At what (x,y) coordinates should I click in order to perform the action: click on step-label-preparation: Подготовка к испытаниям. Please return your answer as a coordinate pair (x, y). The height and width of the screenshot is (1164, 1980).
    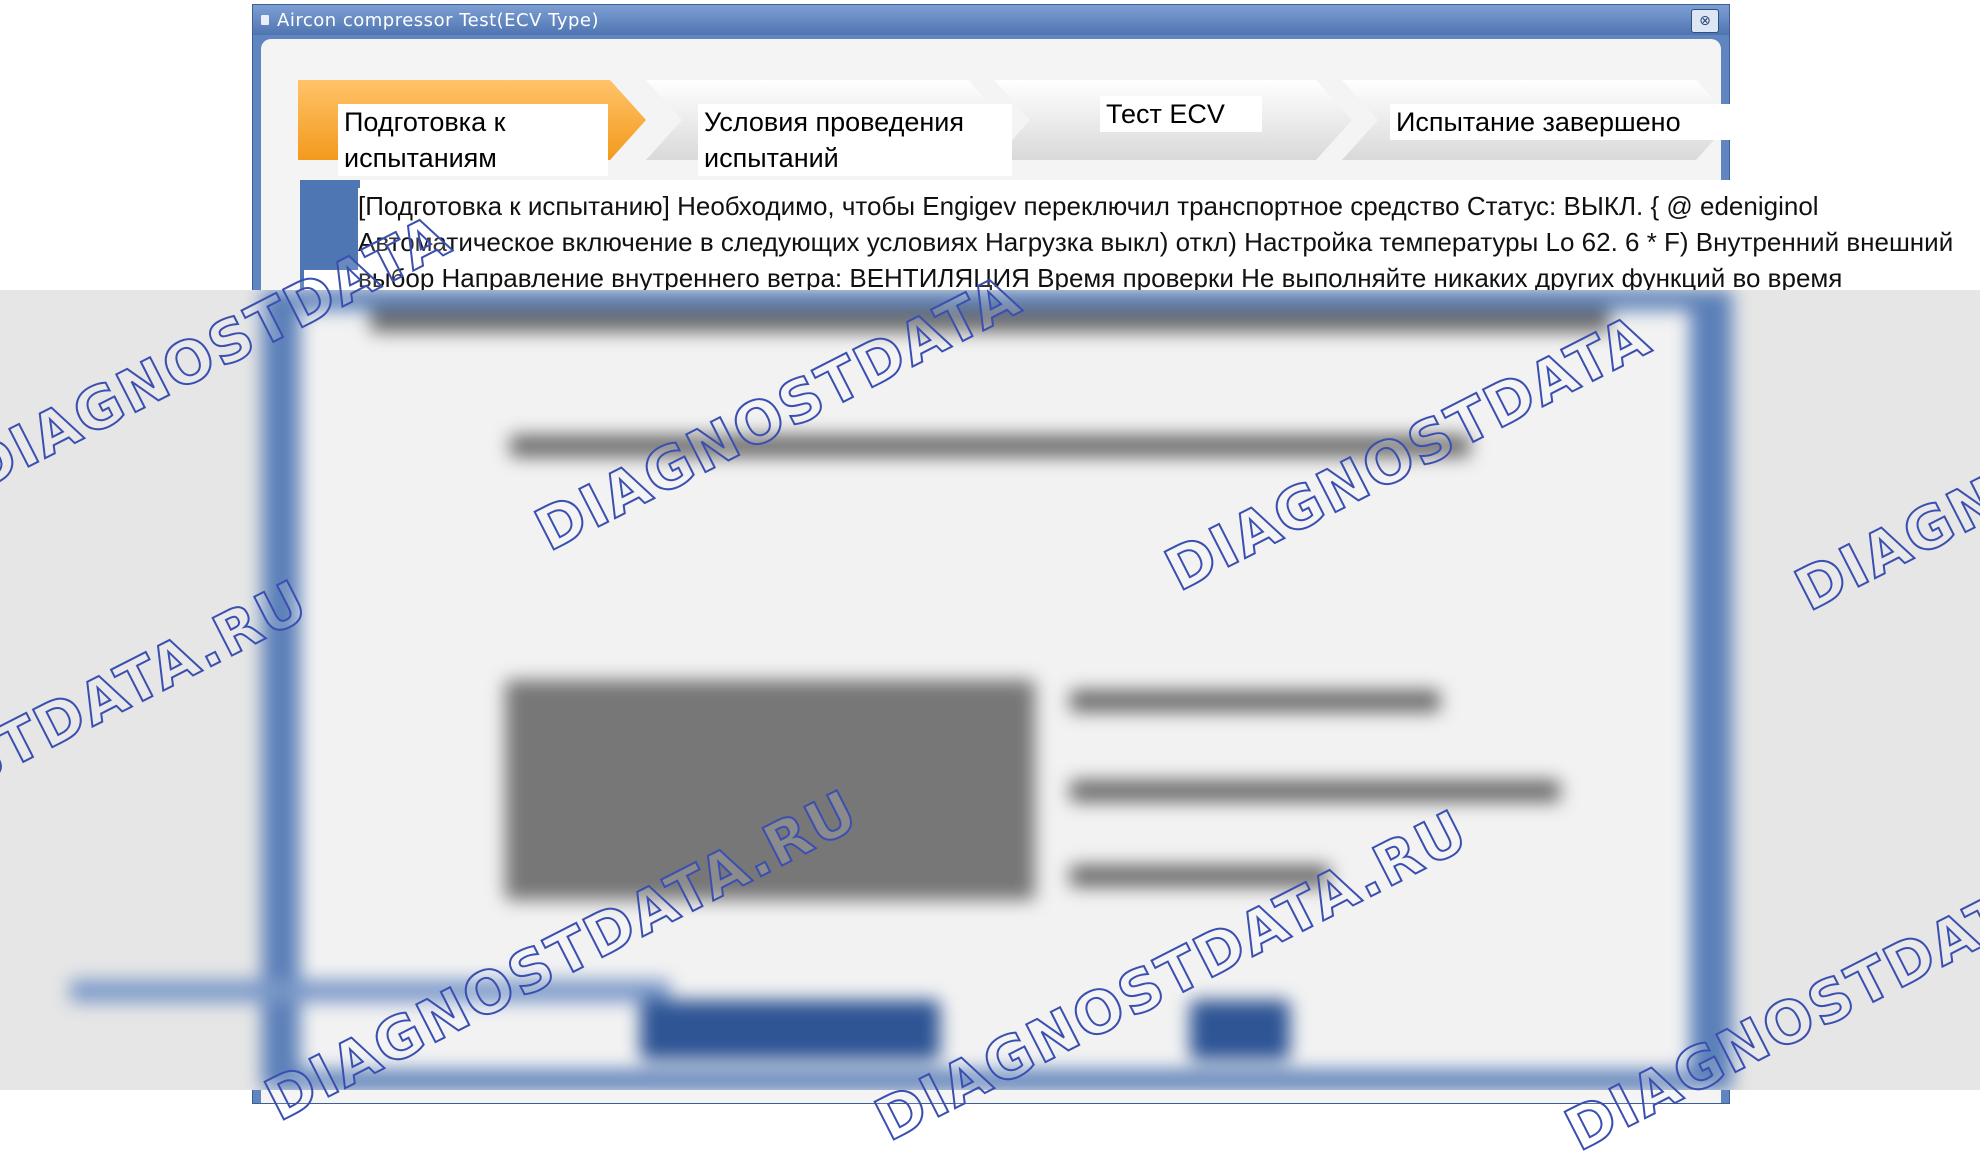
    Looking at the image, I should click on (473, 140).